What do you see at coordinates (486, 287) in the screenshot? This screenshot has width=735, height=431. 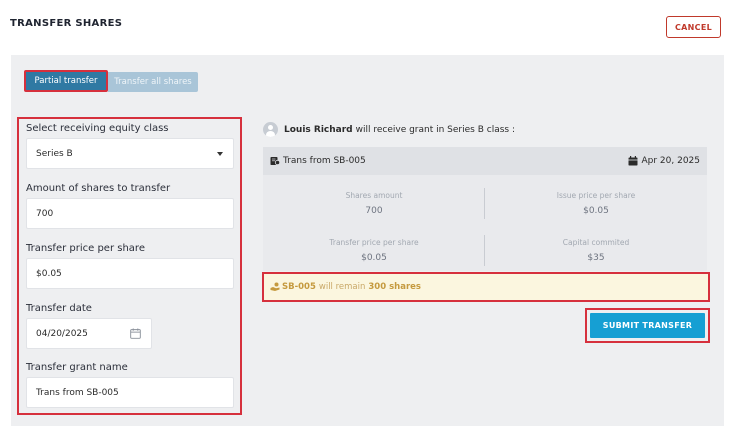 I see `remaining-shares-notice: SB-005 will remain 300 shares` at bounding box center [486, 287].